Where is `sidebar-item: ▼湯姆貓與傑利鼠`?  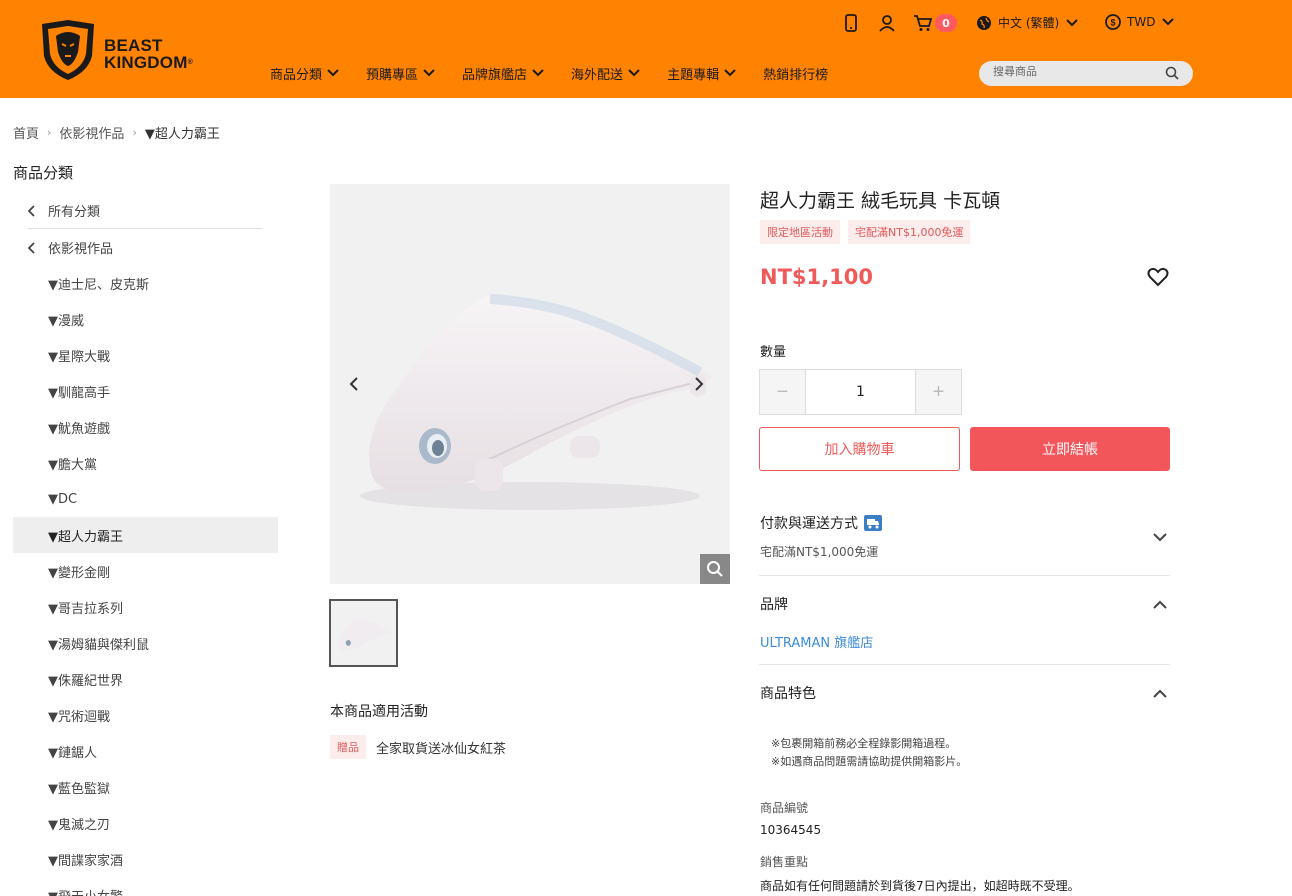
sidebar-item: ▼湯姆貓與傑利鼠 is located at coordinates (145, 643).